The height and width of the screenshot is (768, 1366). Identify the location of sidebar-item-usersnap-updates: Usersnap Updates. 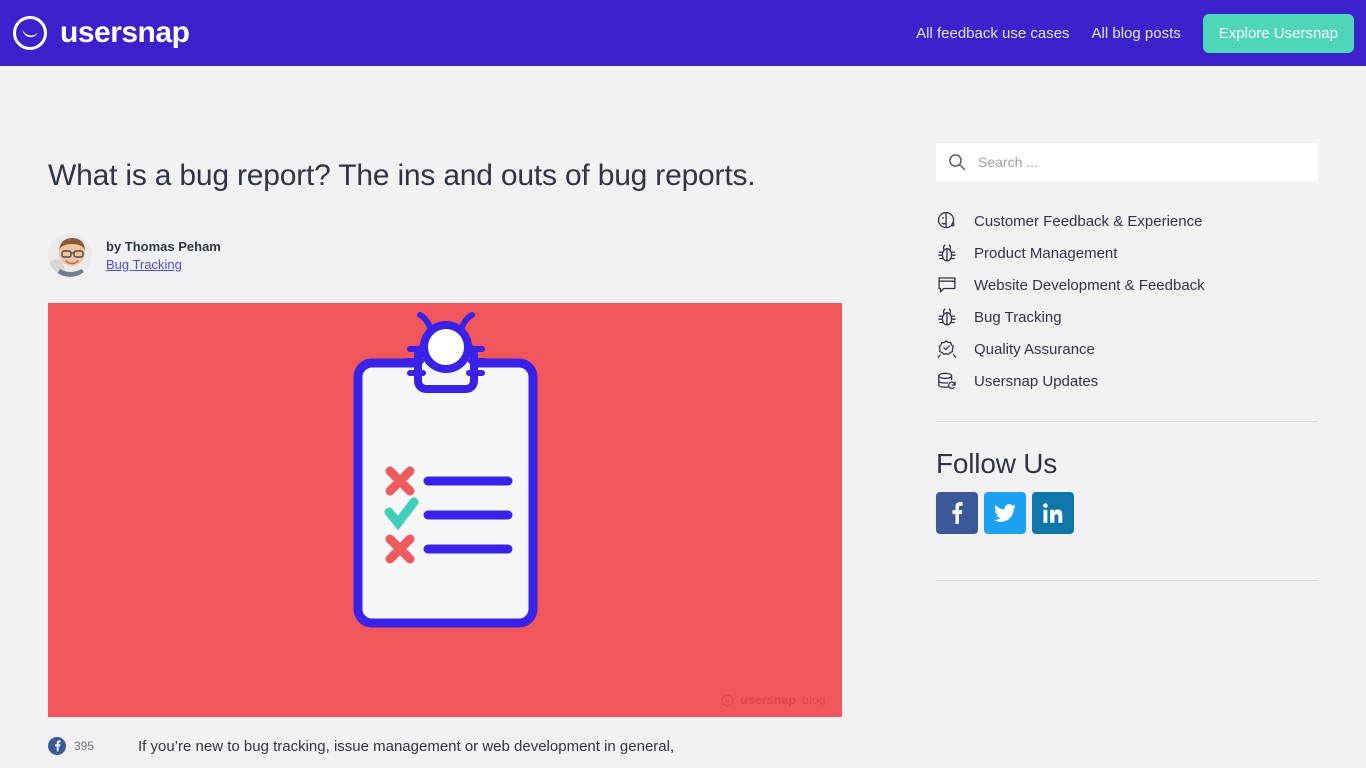
(1127, 381).